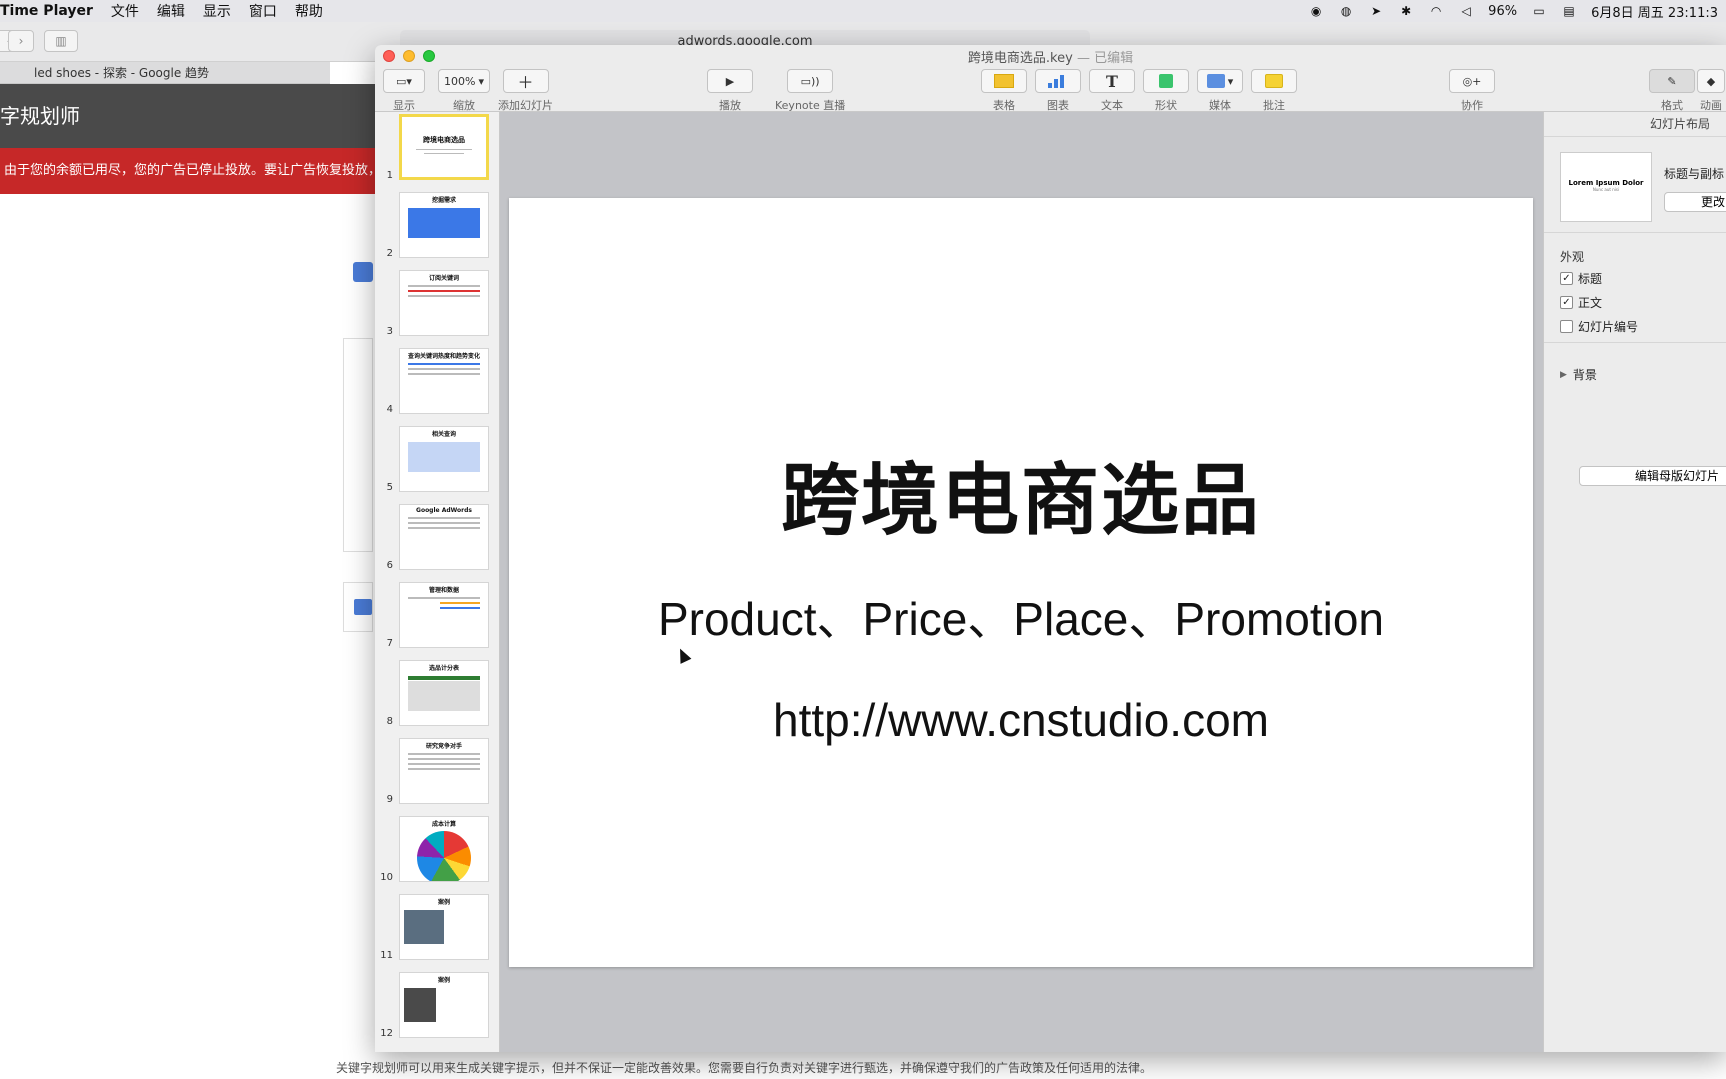 This screenshot has width=1726, height=1079. I want to click on menubar-clock: 6月8日 周五 23:11:3, so click(1654, 11).